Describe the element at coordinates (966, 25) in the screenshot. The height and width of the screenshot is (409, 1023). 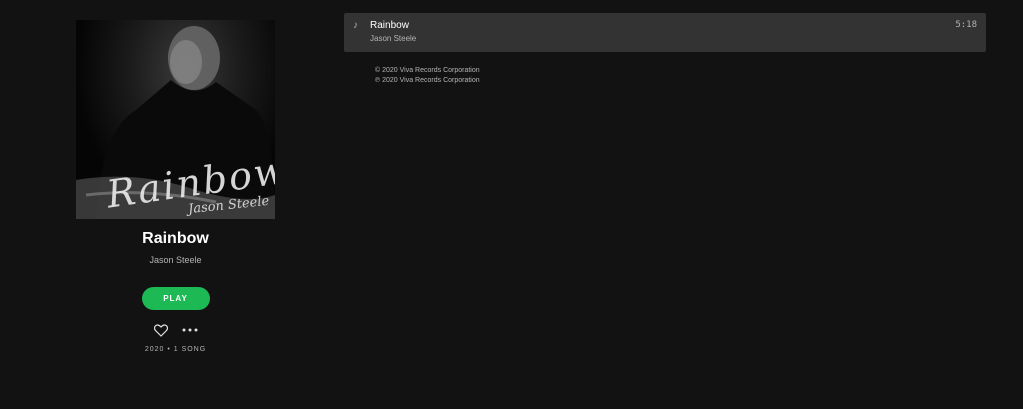
I see `track-duration: 5:18` at that location.